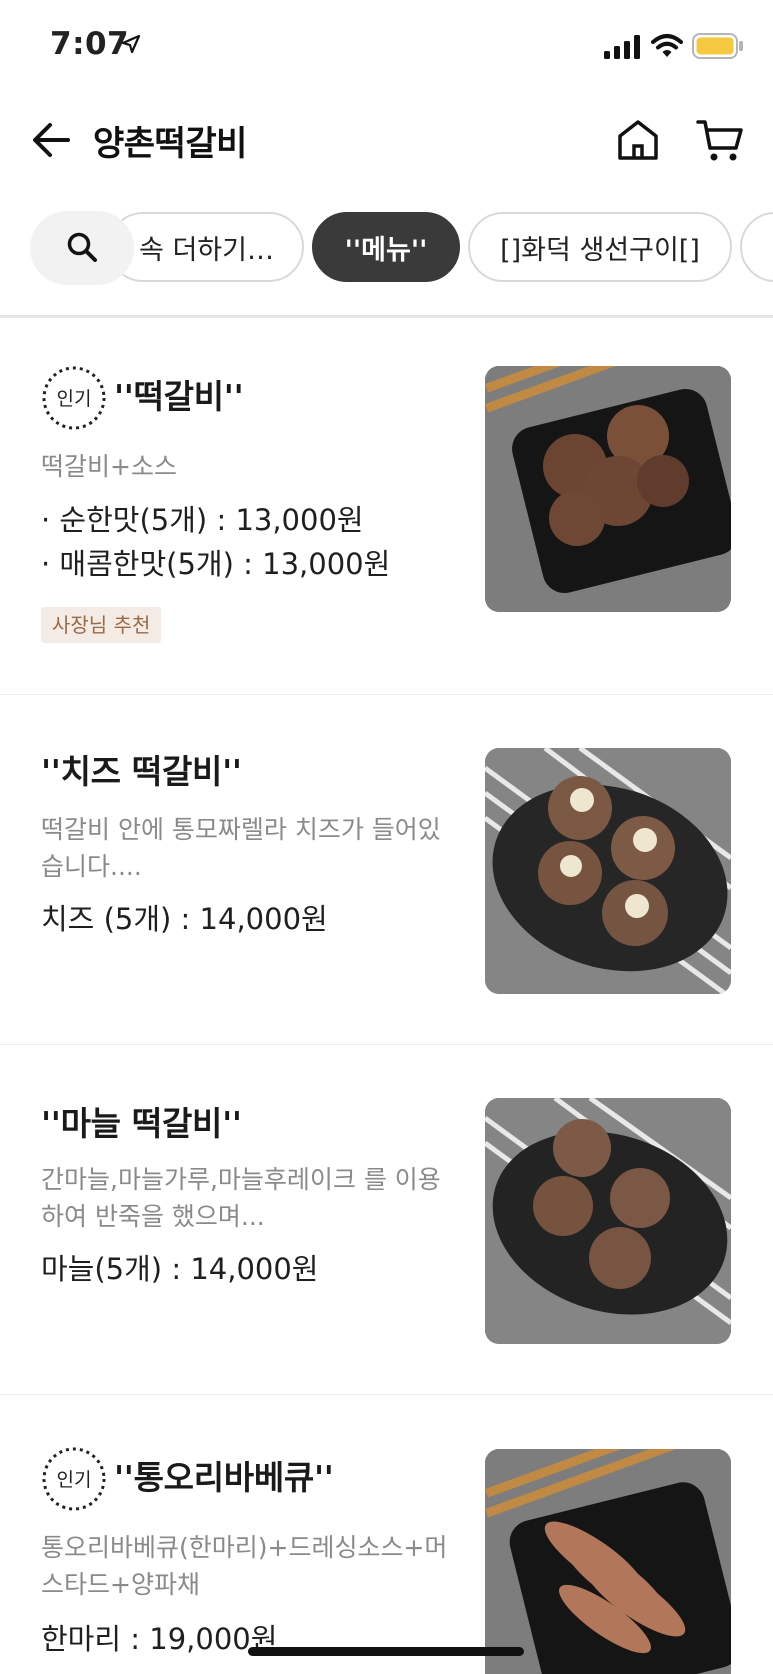 The width and height of the screenshot is (773, 1674). Describe the element at coordinates (202, 520) in the screenshot. I see `menu-item-price: · 순한맛(5개) : 13,000원` at that location.